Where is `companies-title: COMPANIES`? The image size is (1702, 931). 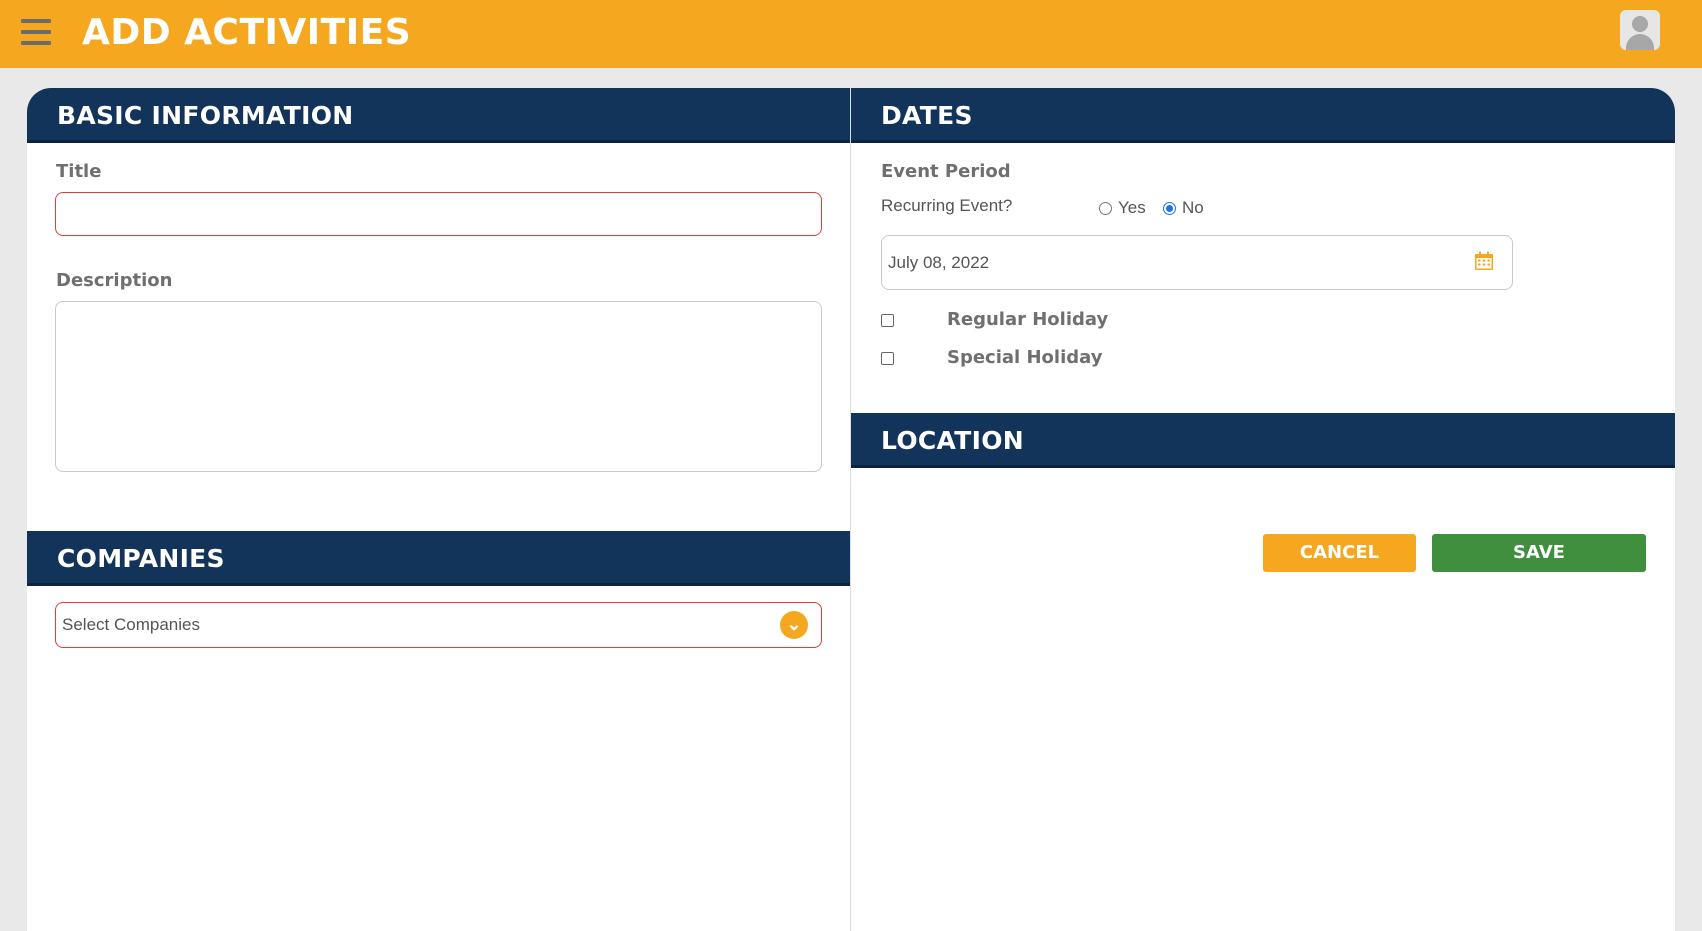 companies-title: COMPANIES is located at coordinates (141, 558).